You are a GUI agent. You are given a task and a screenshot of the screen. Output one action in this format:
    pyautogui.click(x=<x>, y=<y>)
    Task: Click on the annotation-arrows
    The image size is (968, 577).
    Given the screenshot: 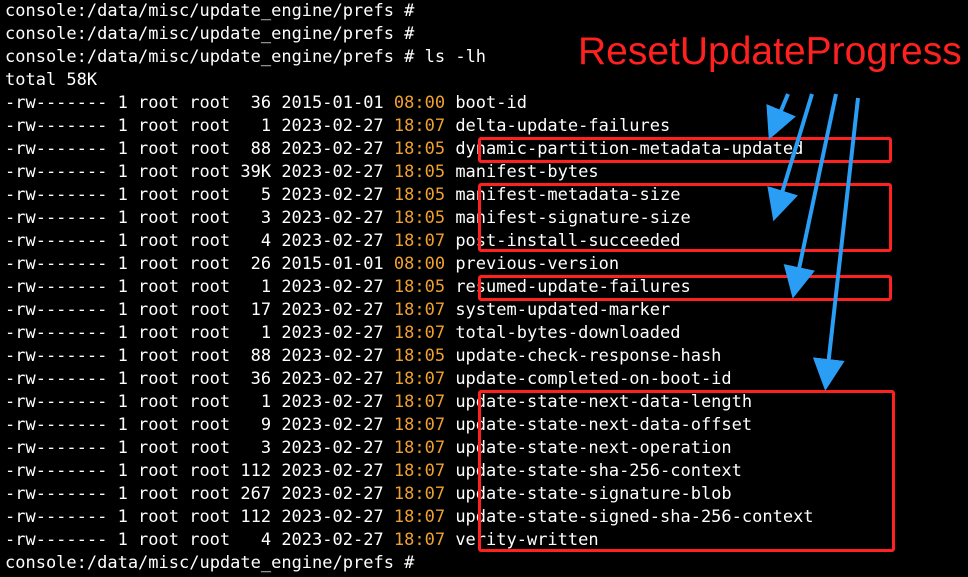 What is the action you would take?
    pyautogui.click(x=813, y=242)
    